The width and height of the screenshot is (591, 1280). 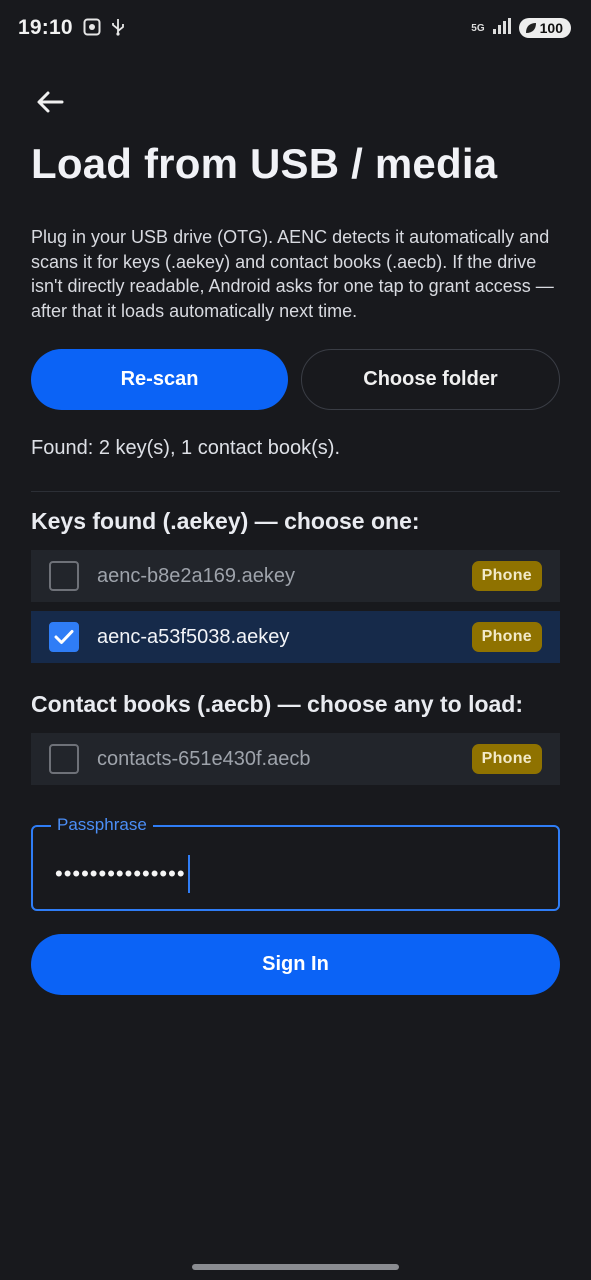 What do you see at coordinates (551, 28) in the screenshot?
I see `battery-level: 100` at bounding box center [551, 28].